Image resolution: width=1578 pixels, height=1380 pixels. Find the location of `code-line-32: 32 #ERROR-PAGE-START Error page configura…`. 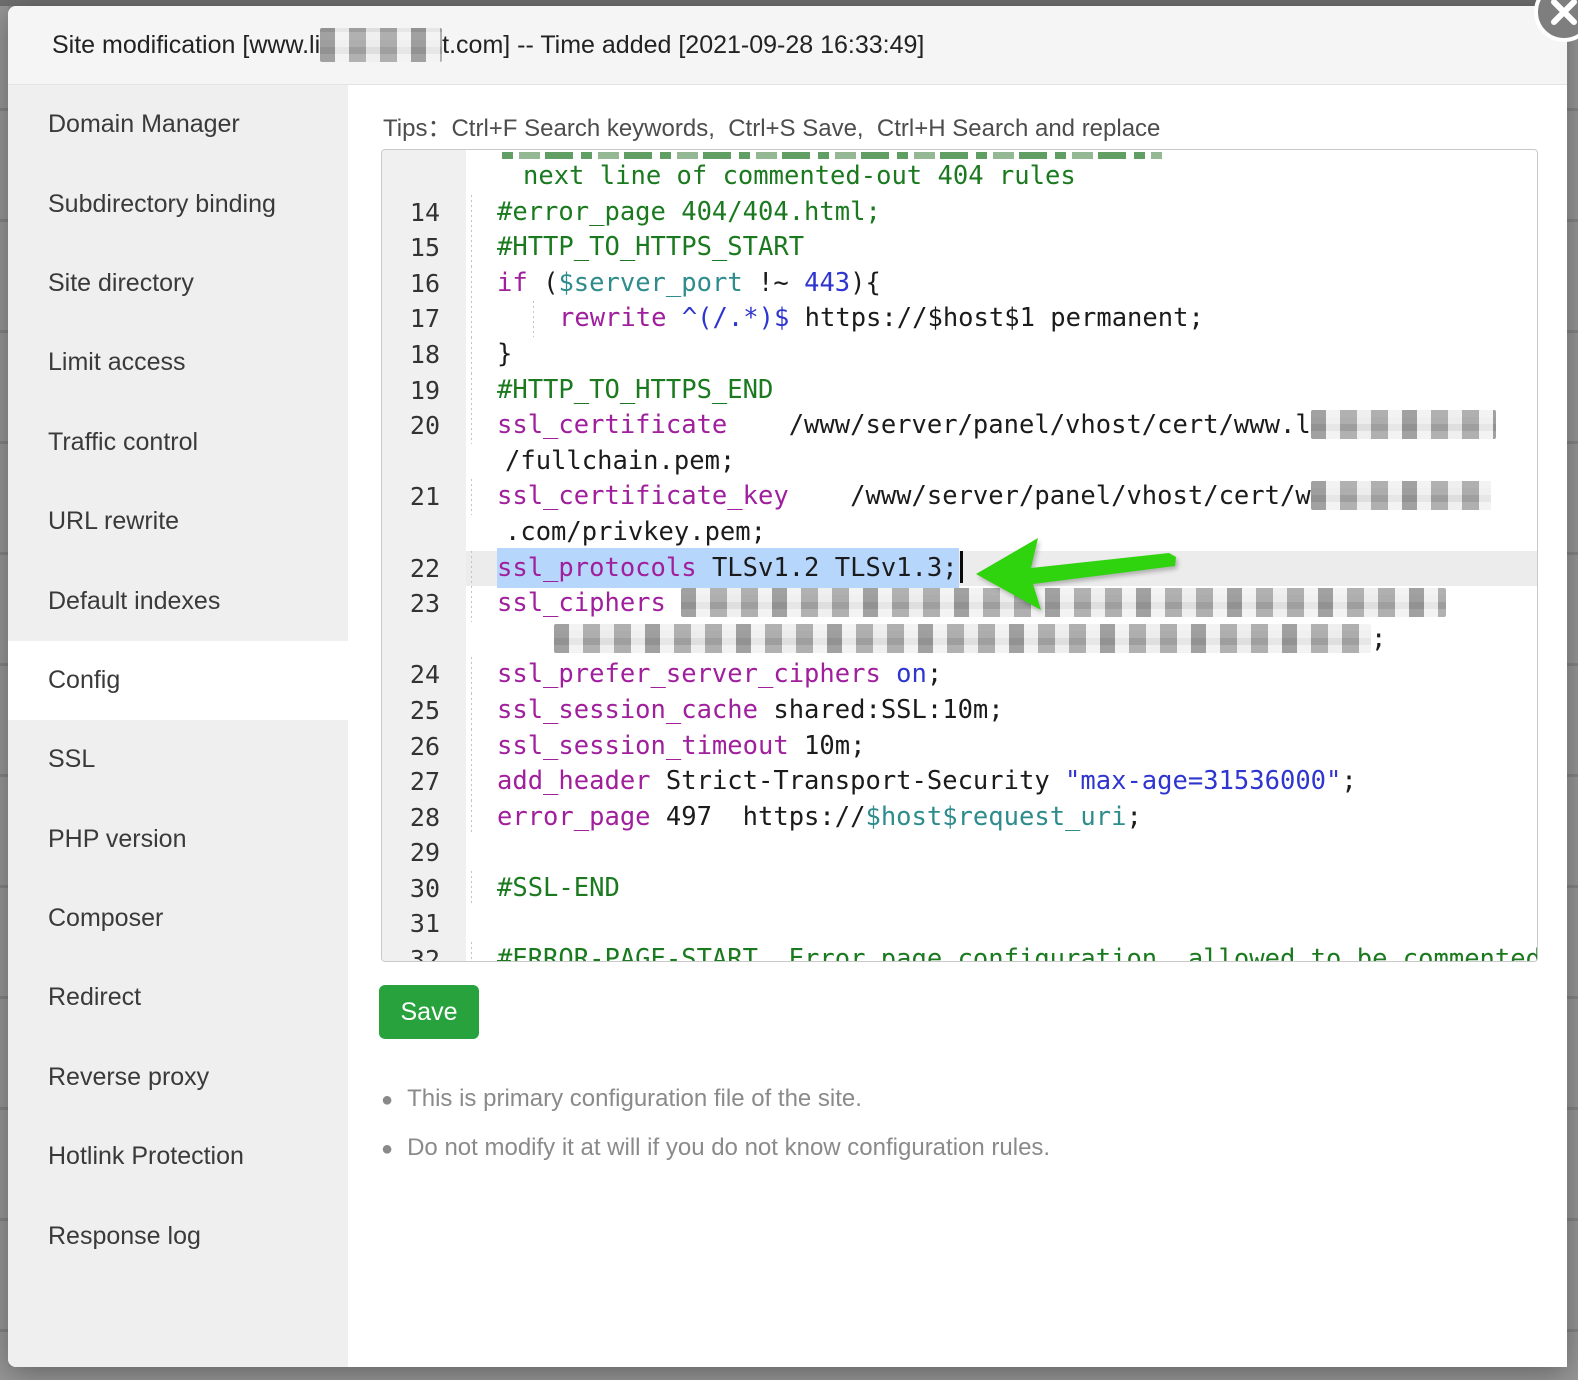

code-line-32: 32 #ERROR-PAGE-START Error page configura… is located at coordinates (959, 951).